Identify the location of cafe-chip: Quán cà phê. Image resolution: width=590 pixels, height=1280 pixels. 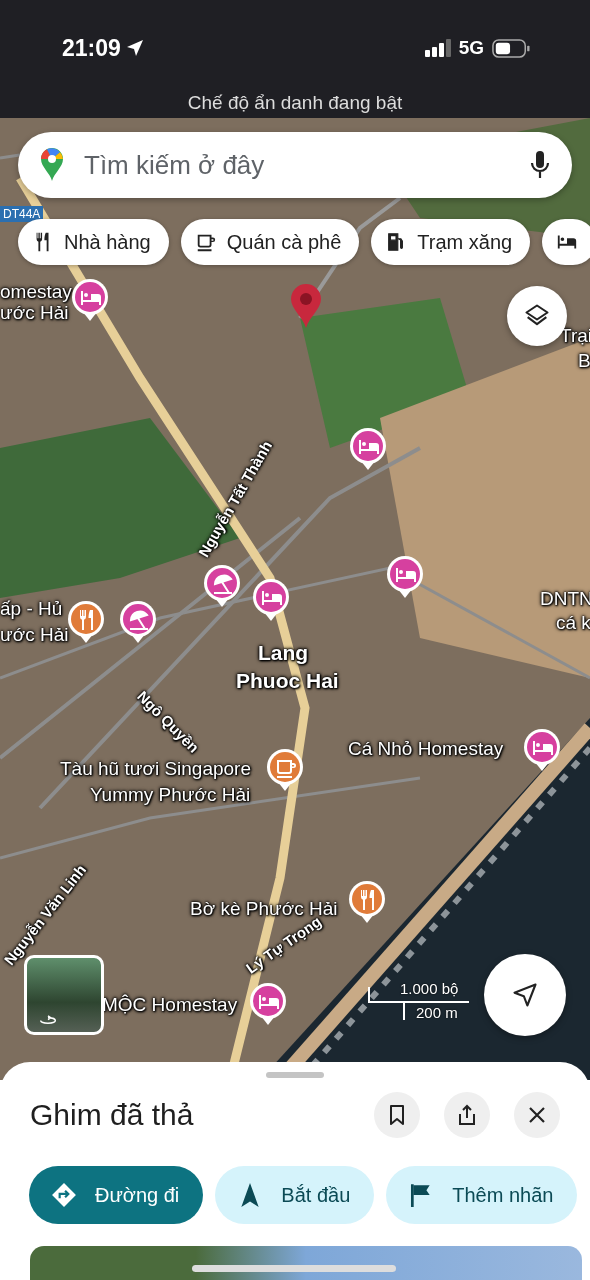
(270, 242).